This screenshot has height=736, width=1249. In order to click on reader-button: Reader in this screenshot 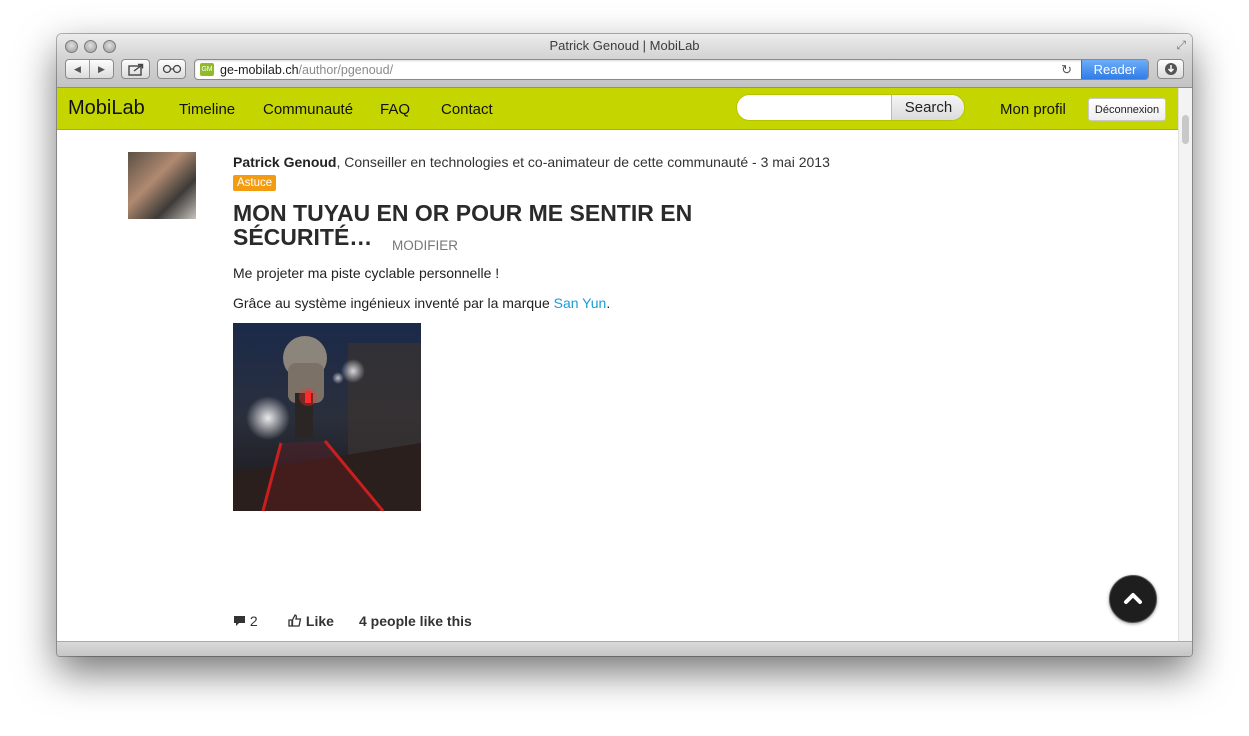, I will do `click(1114, 69)`.